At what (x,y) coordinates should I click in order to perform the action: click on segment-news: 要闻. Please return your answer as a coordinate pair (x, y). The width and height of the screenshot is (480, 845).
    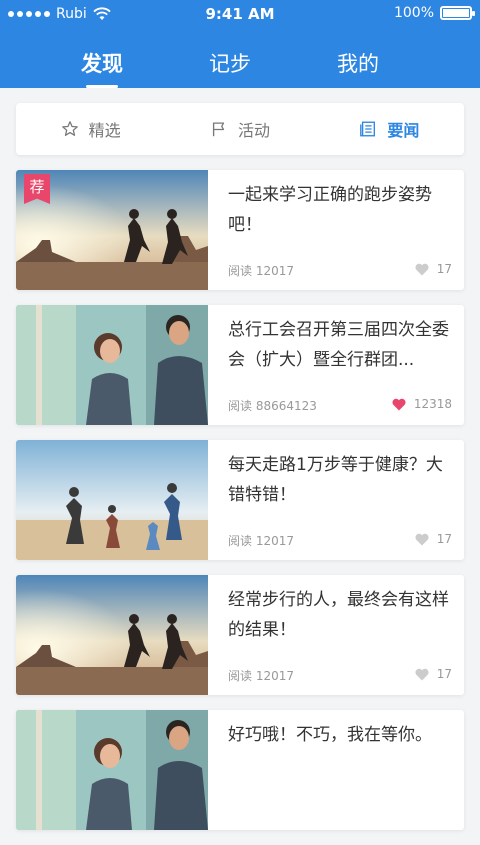
    Looking at the image, I should click on (389, 129).